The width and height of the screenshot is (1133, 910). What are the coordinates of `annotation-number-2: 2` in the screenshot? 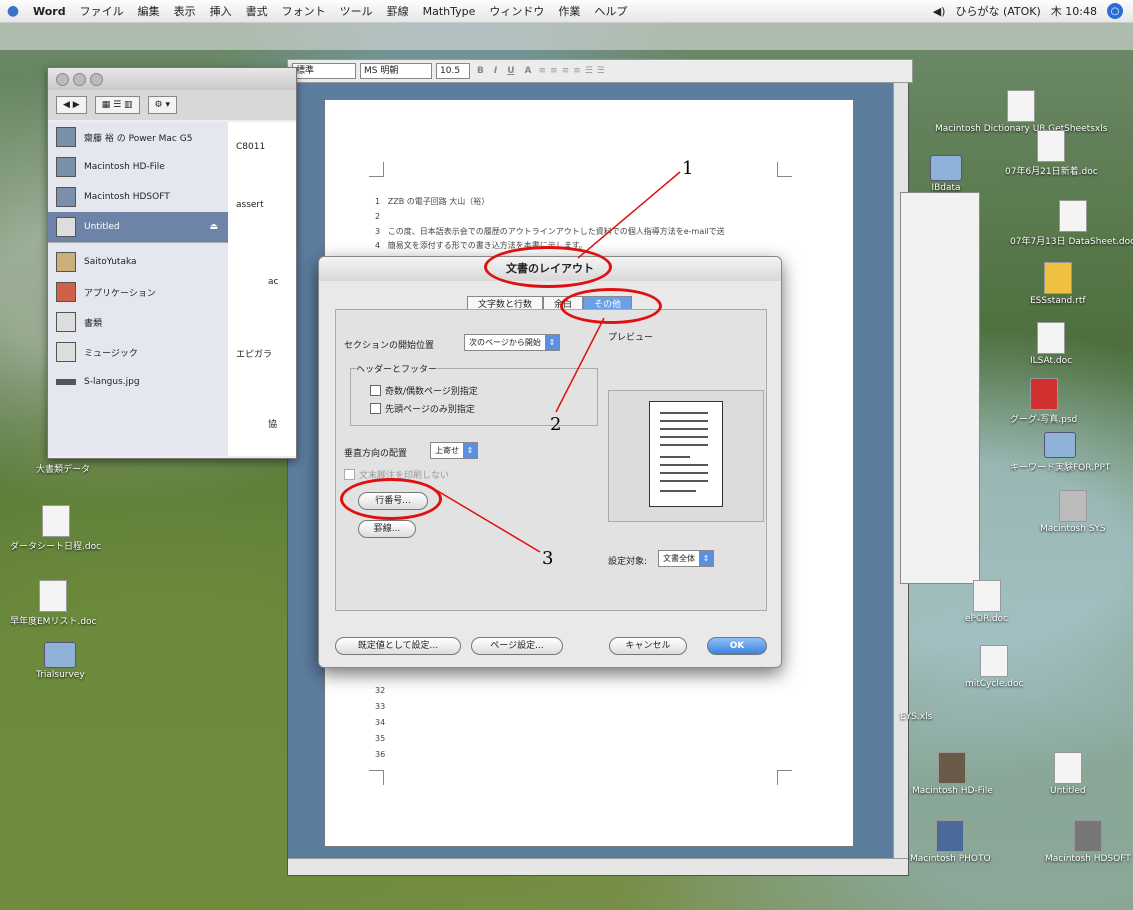 It's located at (556, 424).